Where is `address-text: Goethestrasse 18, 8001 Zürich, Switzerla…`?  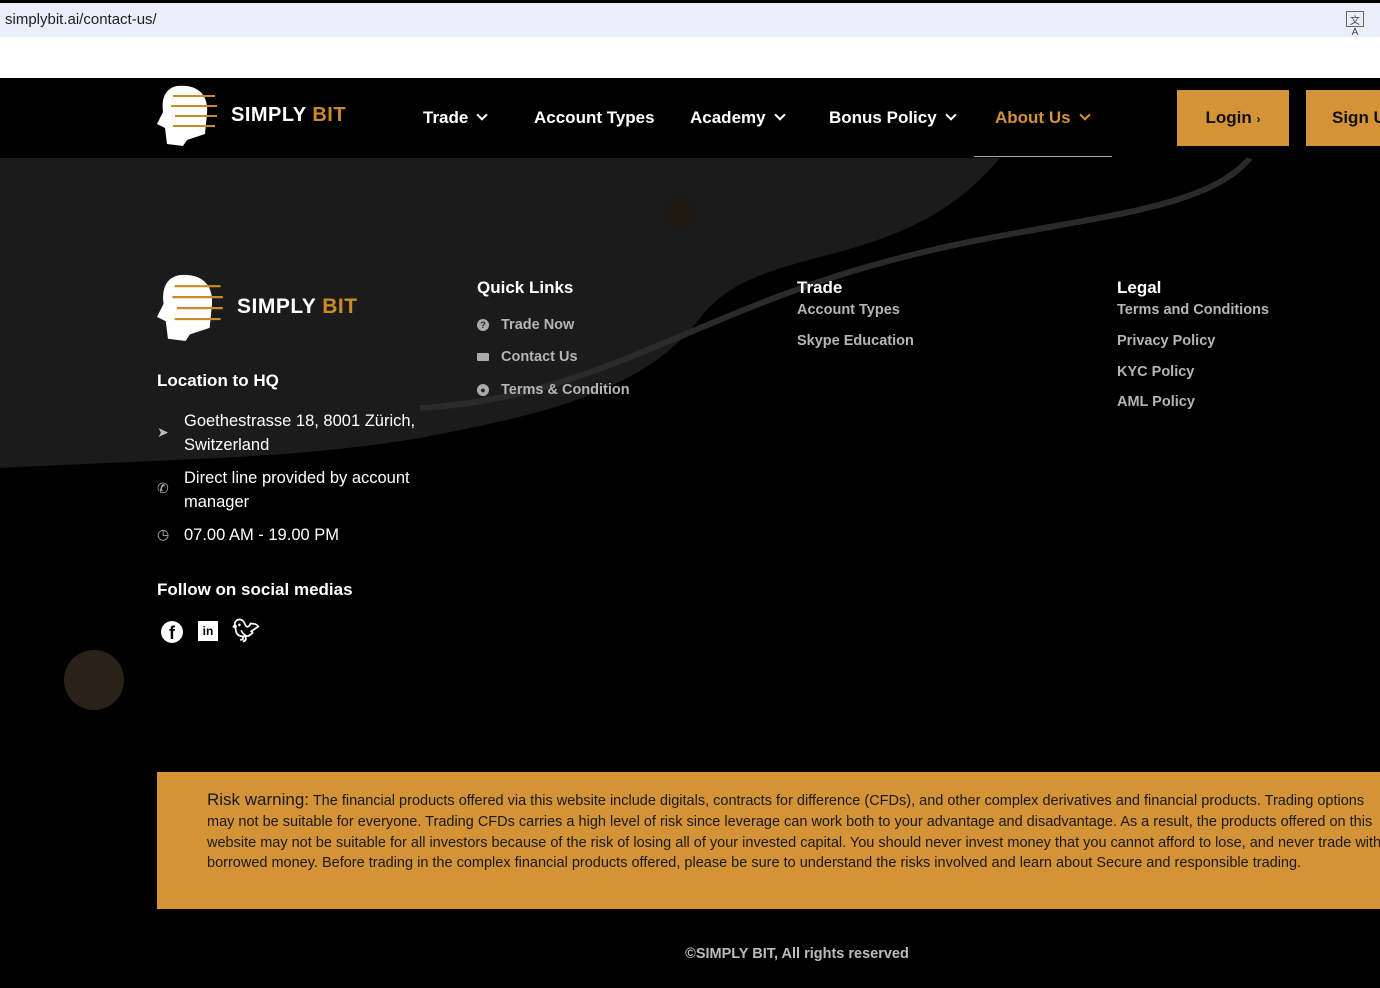
address-text: Goethestrasse 18, 8001 Zürich, Switzerla… is located at coordinates (300, 433).